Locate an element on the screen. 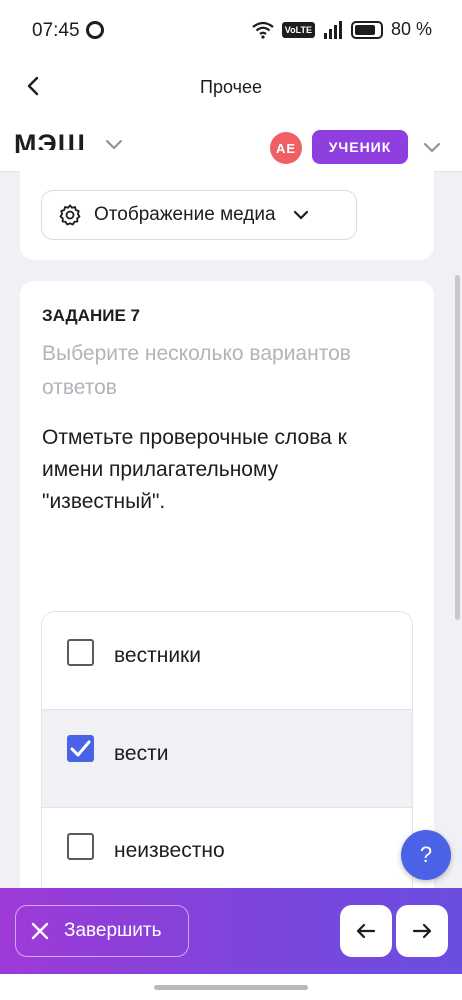  checkmark-icon is located at coordinates (80, 748).